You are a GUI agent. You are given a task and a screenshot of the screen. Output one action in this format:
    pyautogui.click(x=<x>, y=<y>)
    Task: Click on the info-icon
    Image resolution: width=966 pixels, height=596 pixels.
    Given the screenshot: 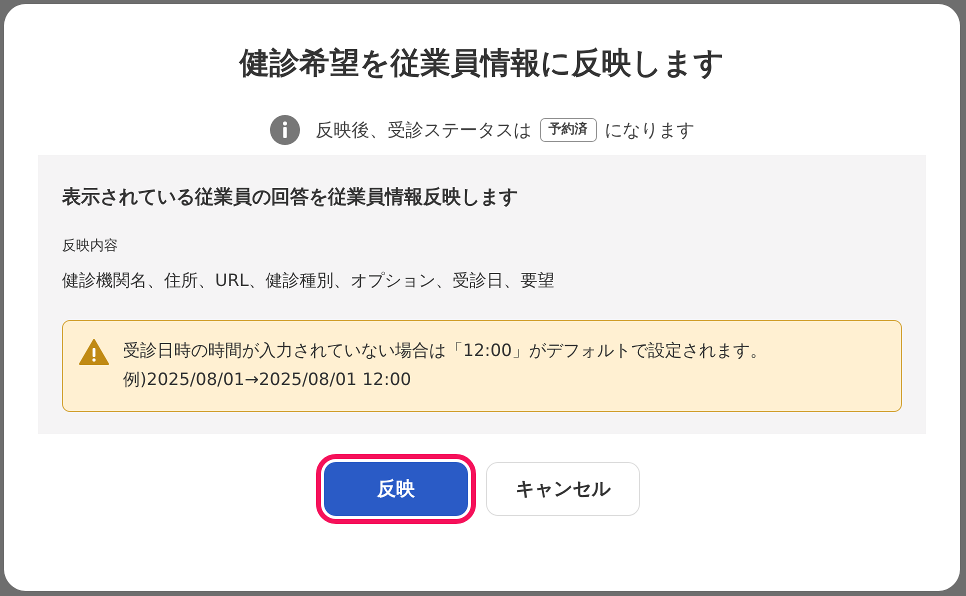 What is the action you would take?
    pyautogui.click(x=285, y=130)
    